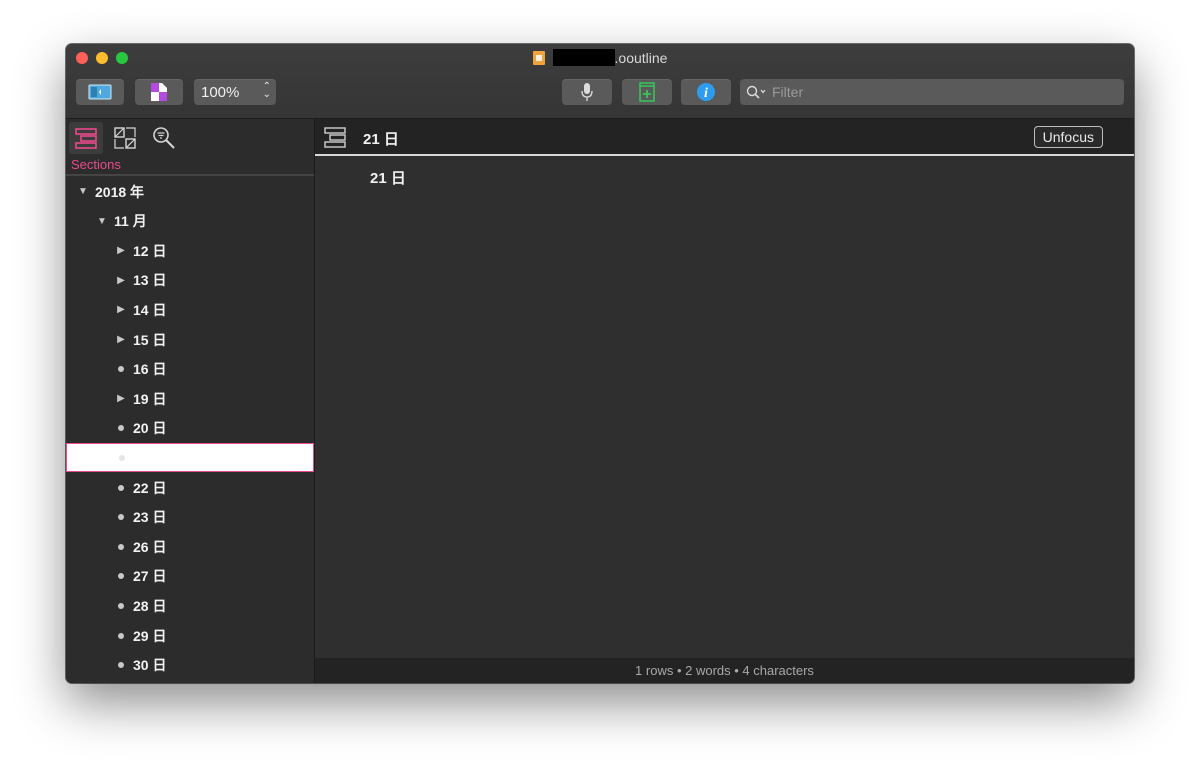 The height and width of the screenshot is (770, 1200). Describe the element at coordinates (641, 58) in the screenshot. I see `window-title-suffix: .ooutline` at that location.